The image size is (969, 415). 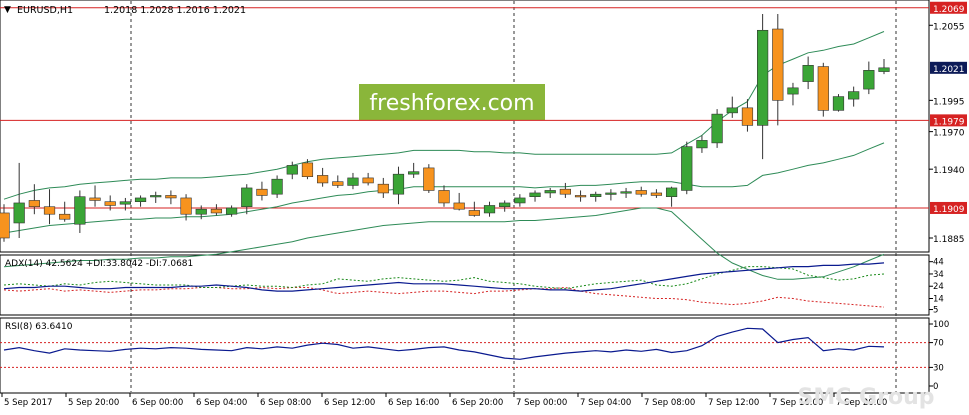 What do you see at coordinates (949, 240) in the screenshot?
I see `price-tick-label: 1.1885` at bounding box center [949, 240].